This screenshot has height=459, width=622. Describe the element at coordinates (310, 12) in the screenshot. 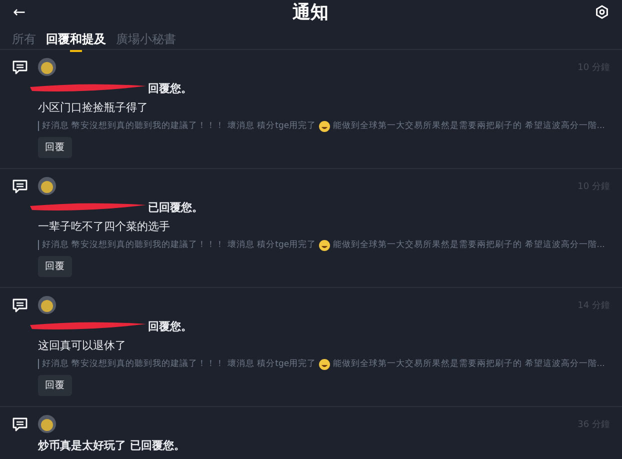

I see `page-title: 通知` at that location.